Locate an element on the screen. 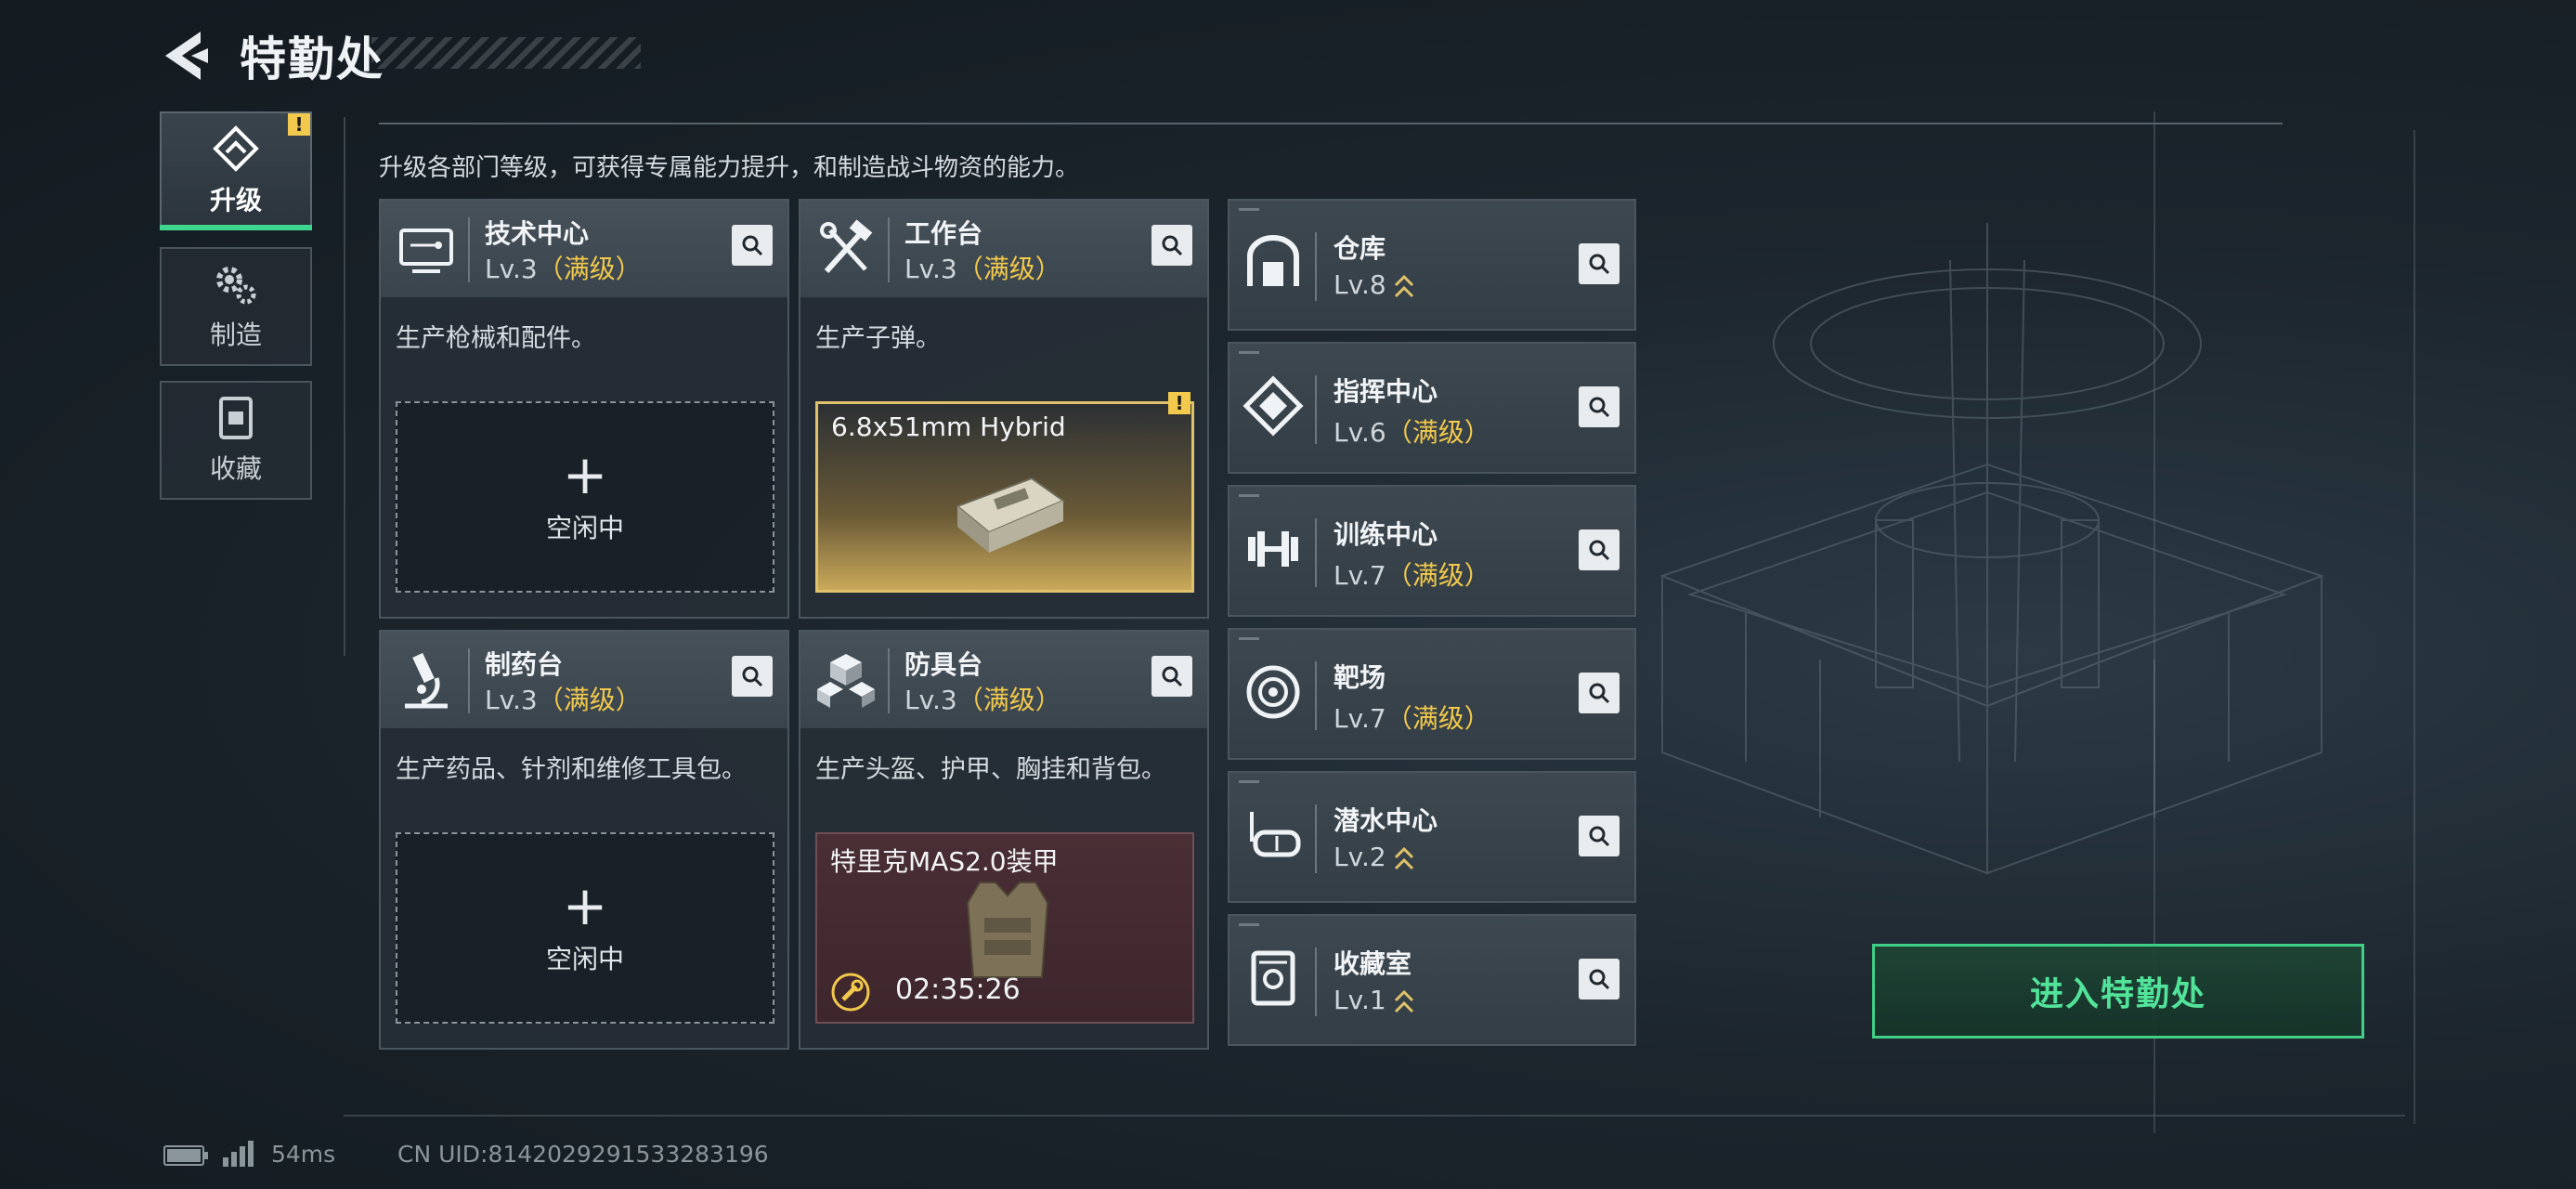 The image size is (2576, 1189). level-value: Lv.6 is located at coordinates (1360, 432).